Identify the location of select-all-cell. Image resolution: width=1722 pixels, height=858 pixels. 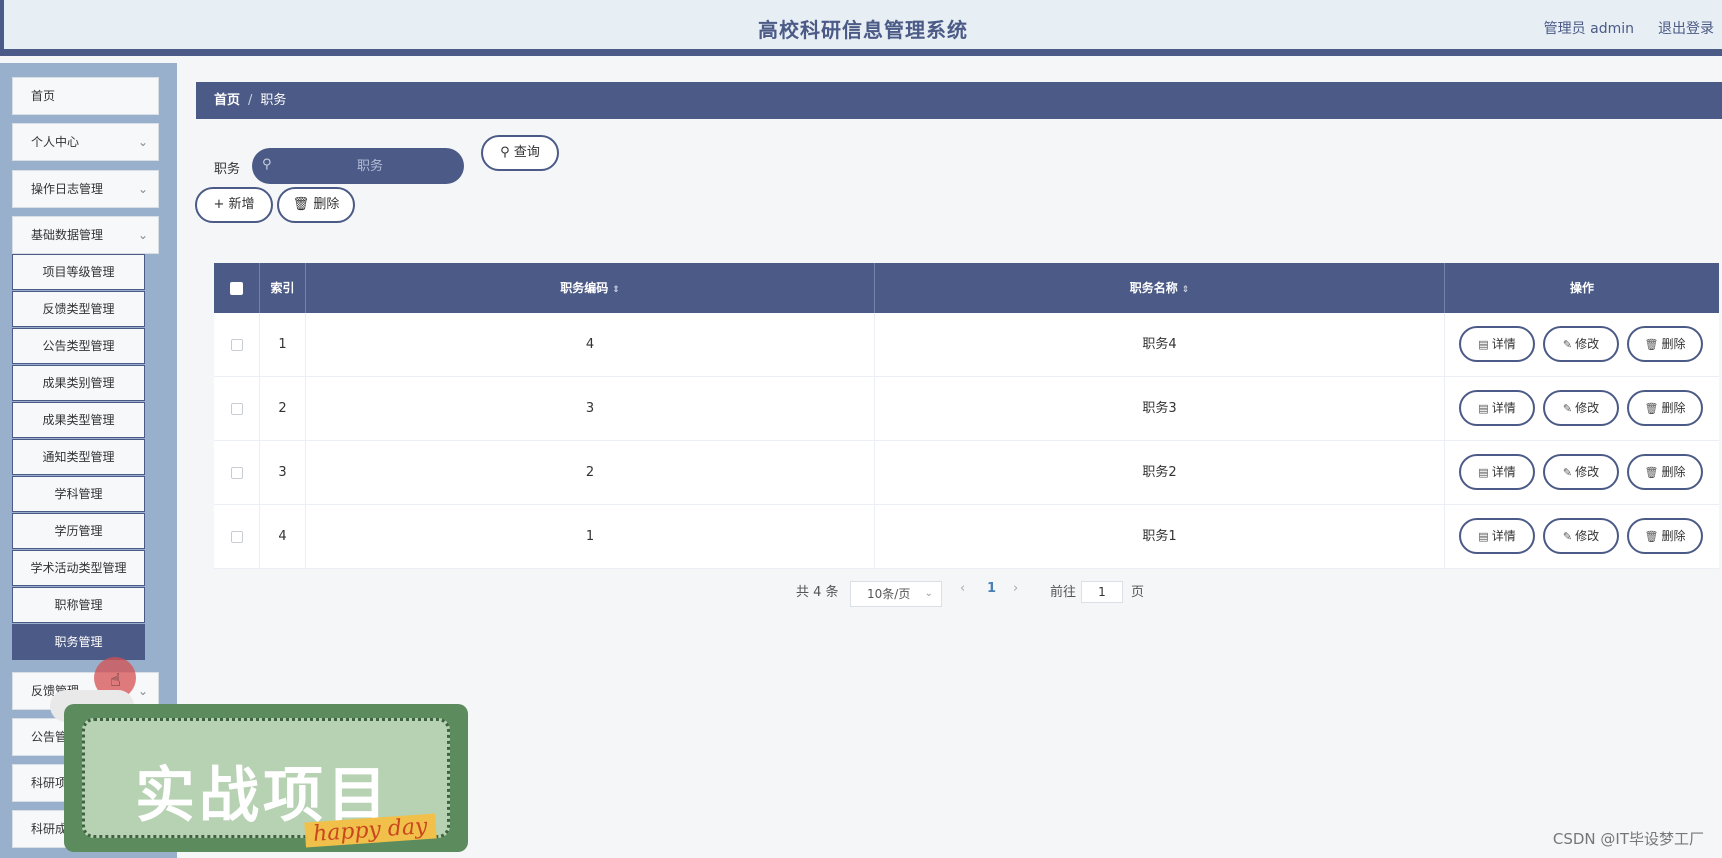
(237, 288).